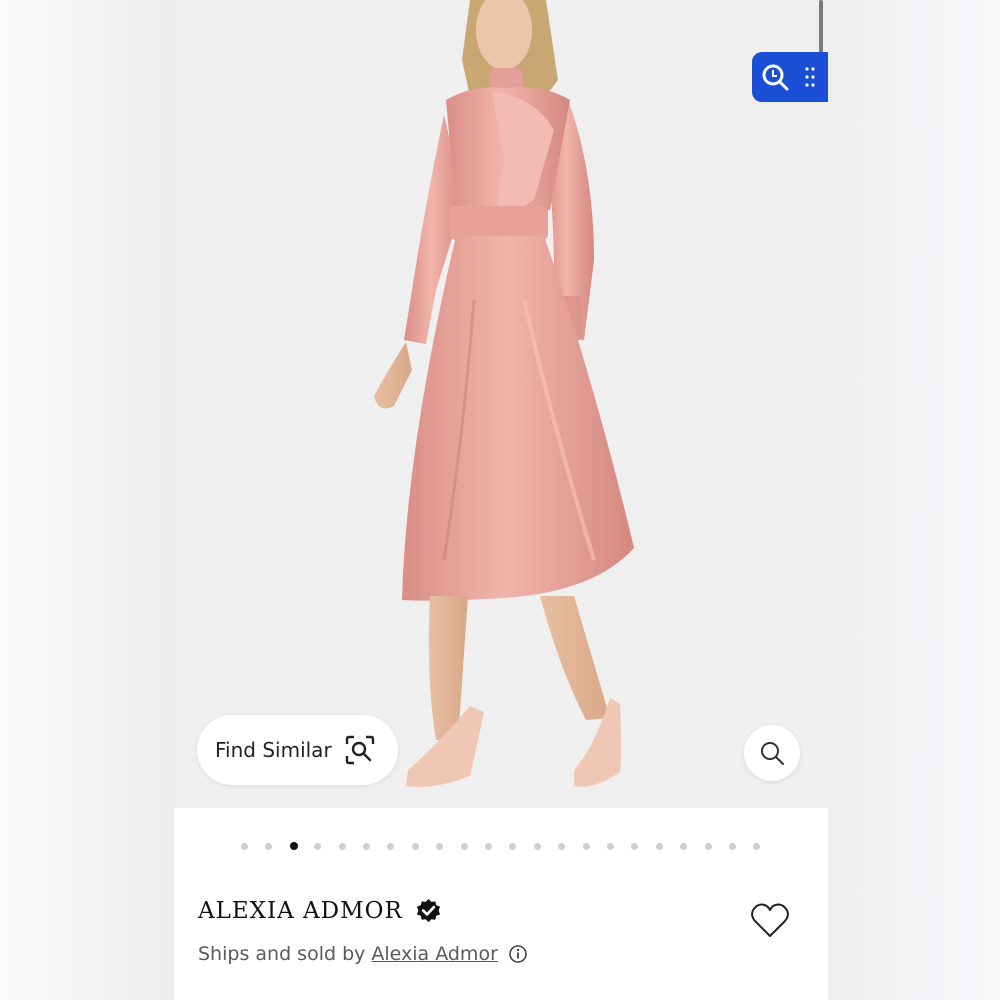 The width and height of the screenshot is (1000, 1000). I want to click on find-similar-button: Find Similar, so click(297, 750).